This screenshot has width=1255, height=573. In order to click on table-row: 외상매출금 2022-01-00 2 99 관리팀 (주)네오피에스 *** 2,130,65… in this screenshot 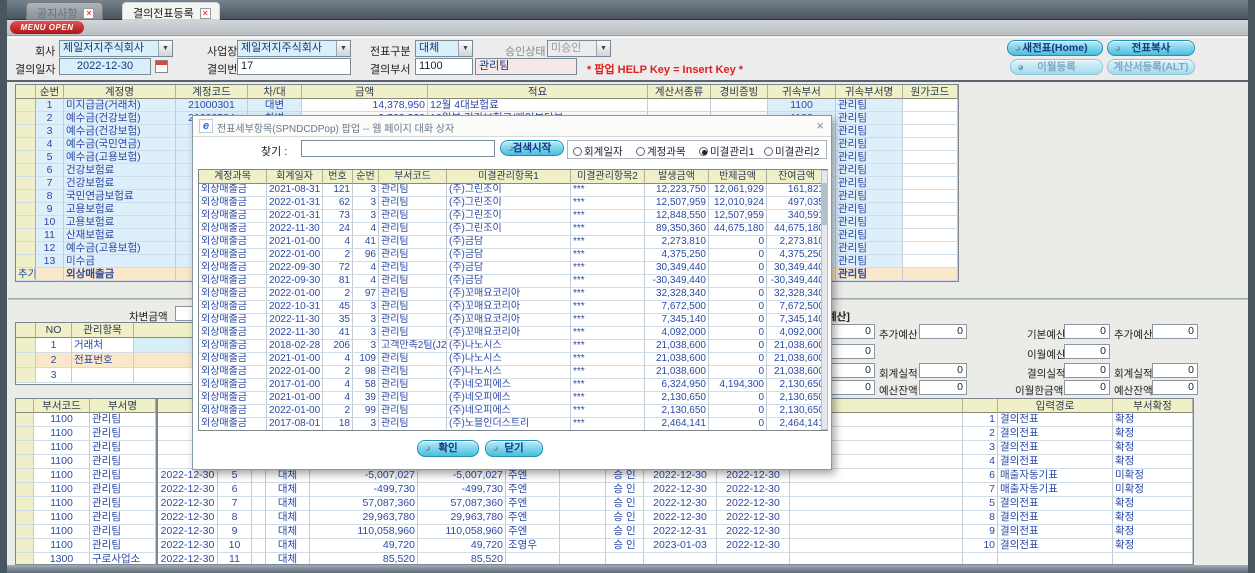, I will do `click(513, 411)`.